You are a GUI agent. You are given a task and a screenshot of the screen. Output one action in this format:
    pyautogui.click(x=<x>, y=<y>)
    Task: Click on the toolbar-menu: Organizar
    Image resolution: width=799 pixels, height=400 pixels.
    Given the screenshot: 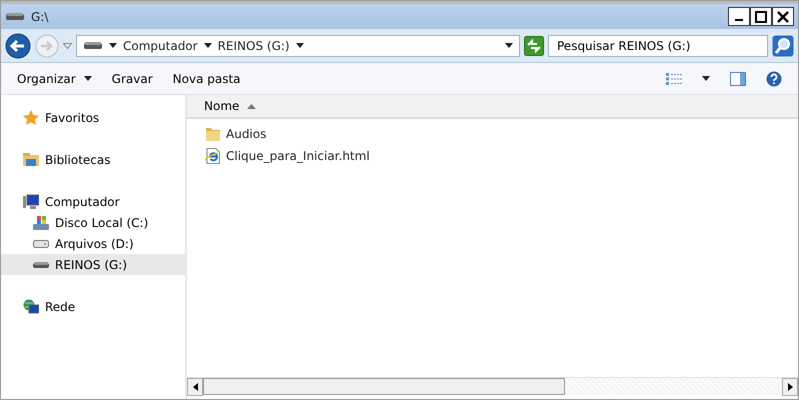 What is the action you would take?
    pyautogui.click(x=54, y=79)
    